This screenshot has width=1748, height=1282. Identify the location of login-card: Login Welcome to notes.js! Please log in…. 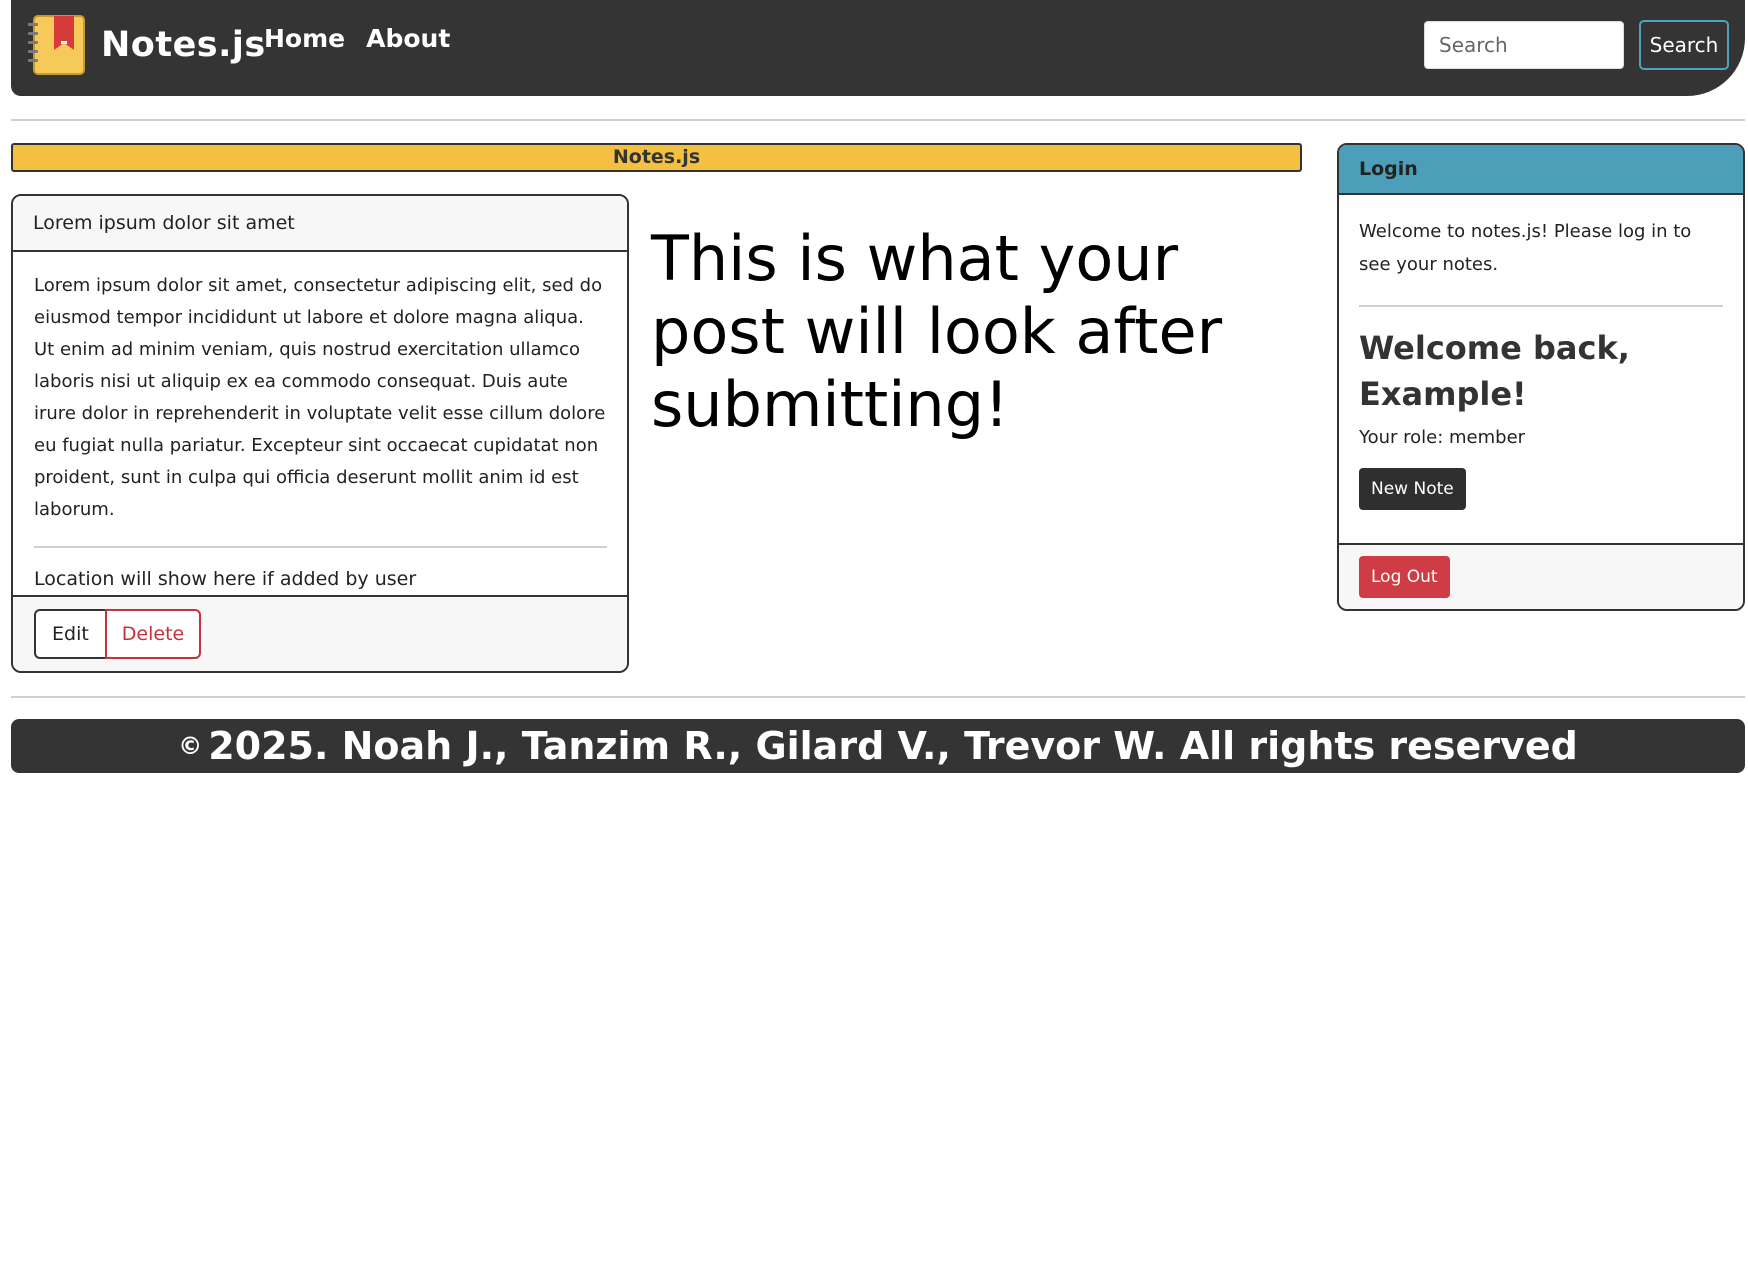
(1541, 377).